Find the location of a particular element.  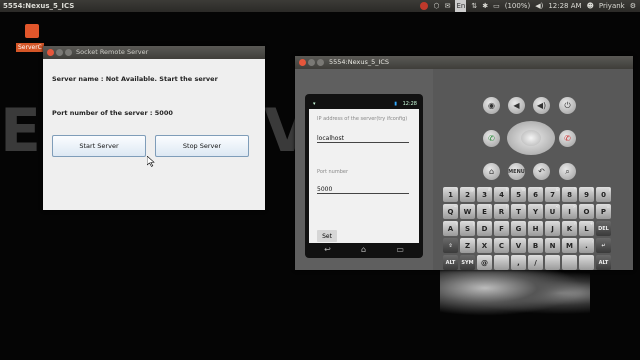

keyboard-key: L + is located at coordinates (586, 228).